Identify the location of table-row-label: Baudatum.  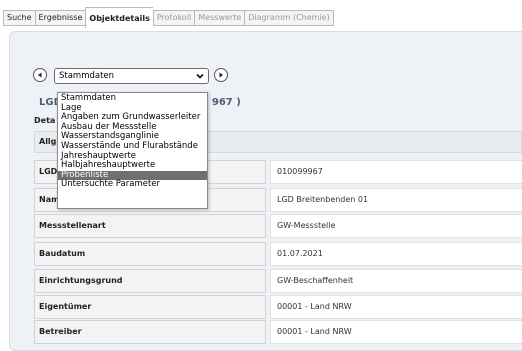
(150, 254).